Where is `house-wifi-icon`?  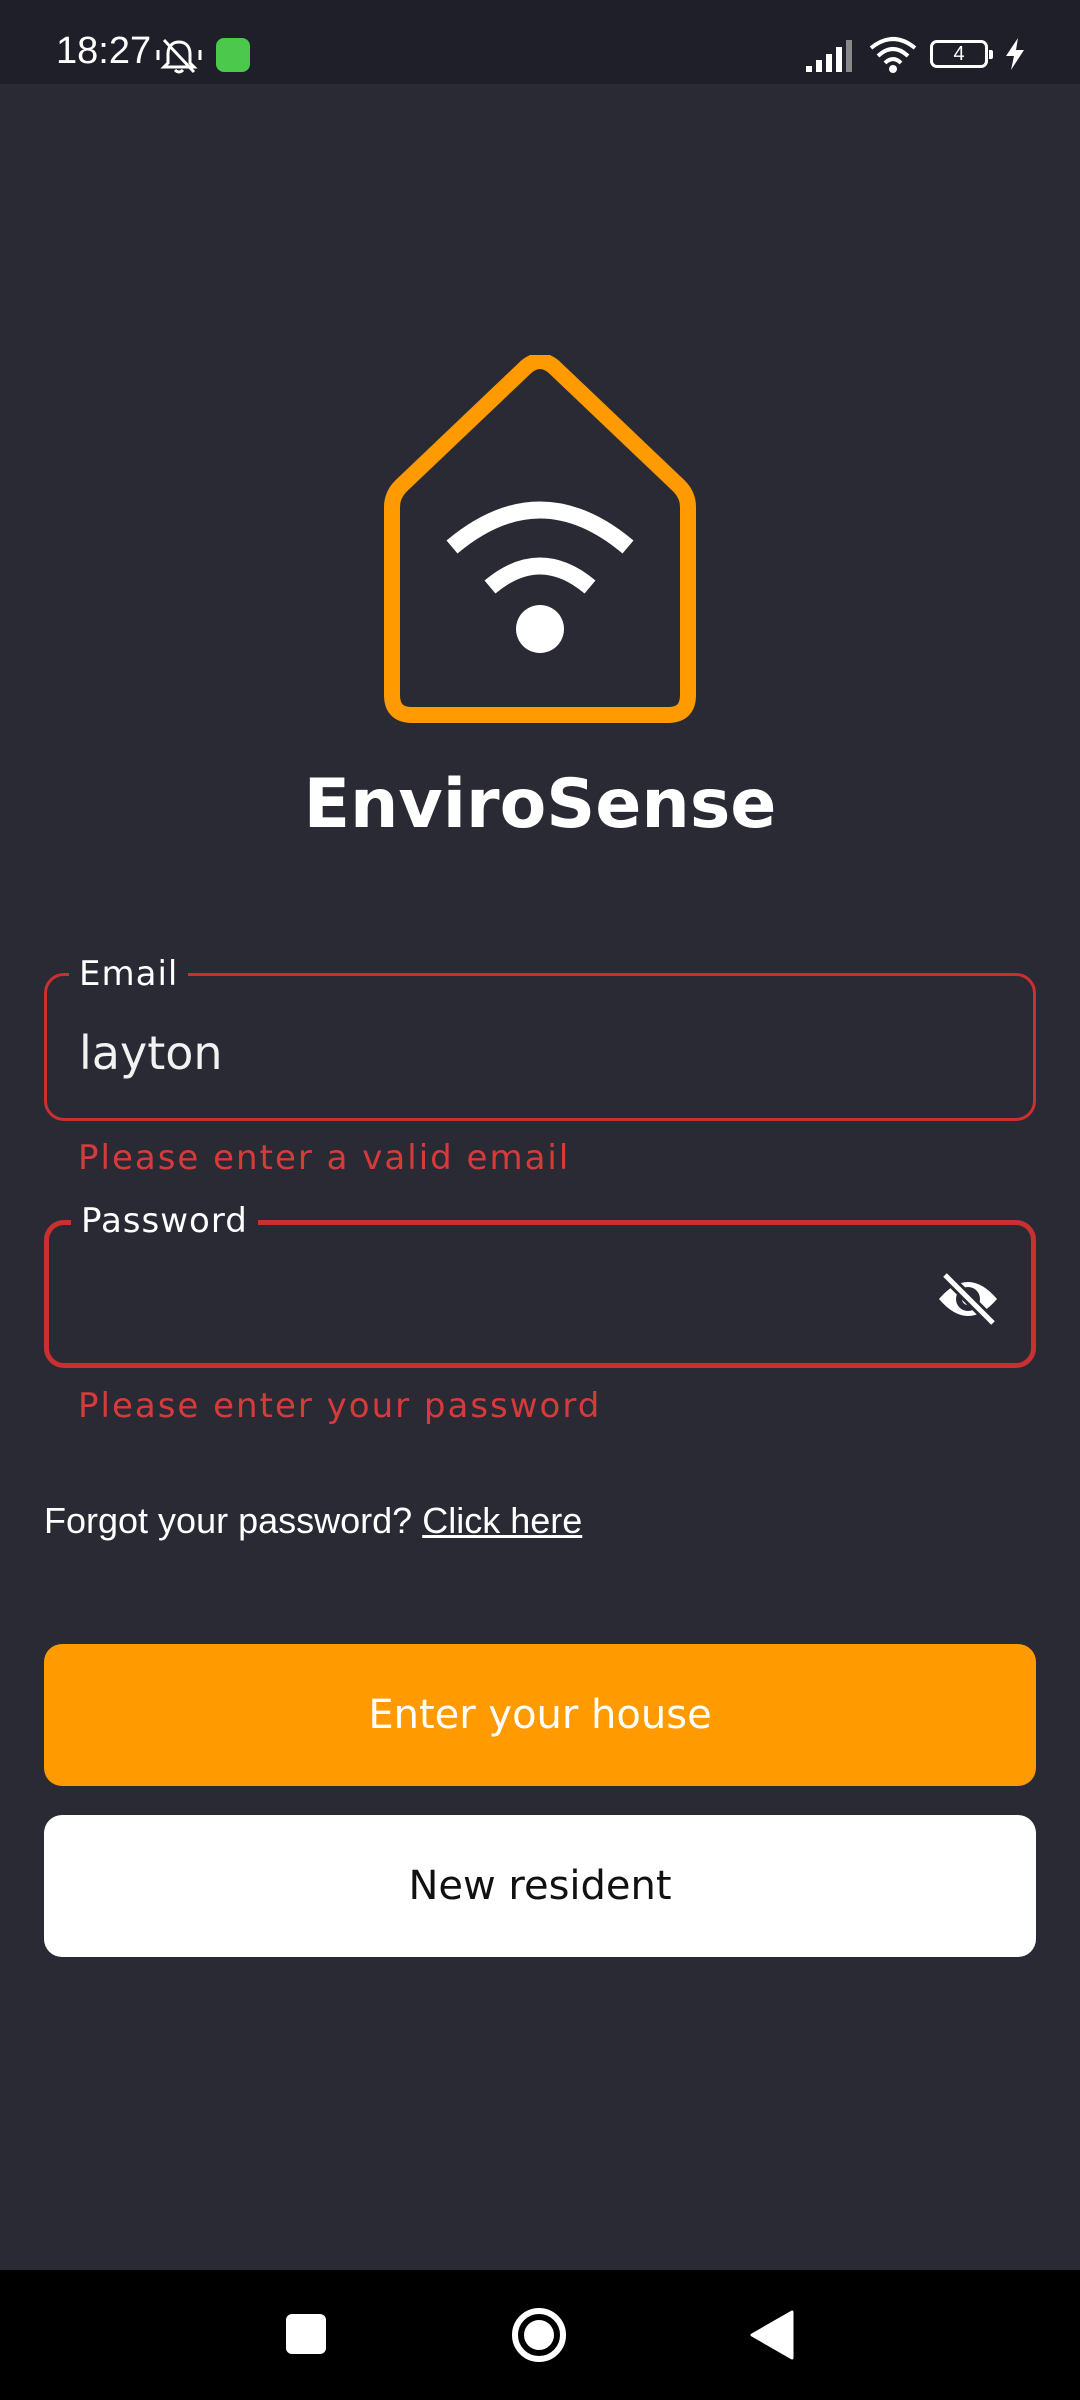 house-wifi-icon is located at coordinates (540, 539).